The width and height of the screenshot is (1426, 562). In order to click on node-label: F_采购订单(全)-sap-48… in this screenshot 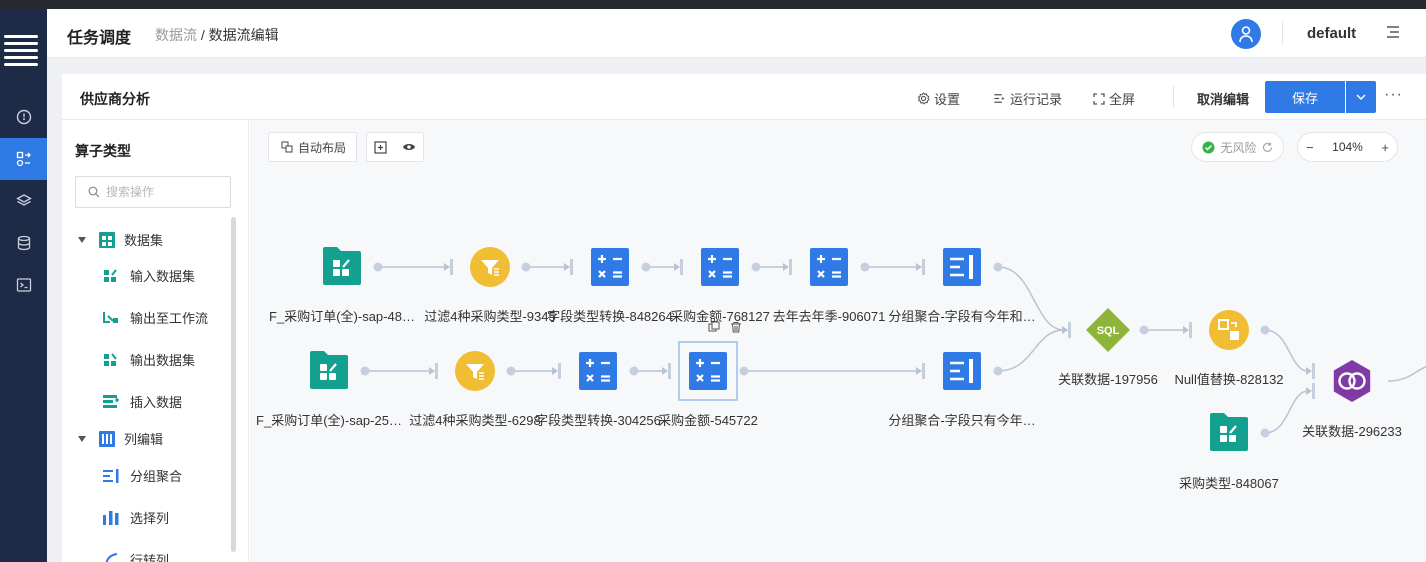, I will do `click(342, 316)`.